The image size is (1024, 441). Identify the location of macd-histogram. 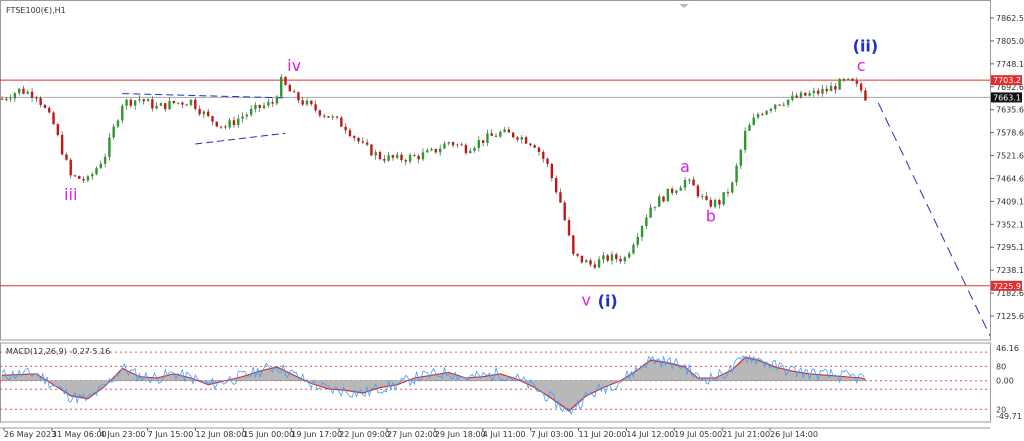
(433, 384).